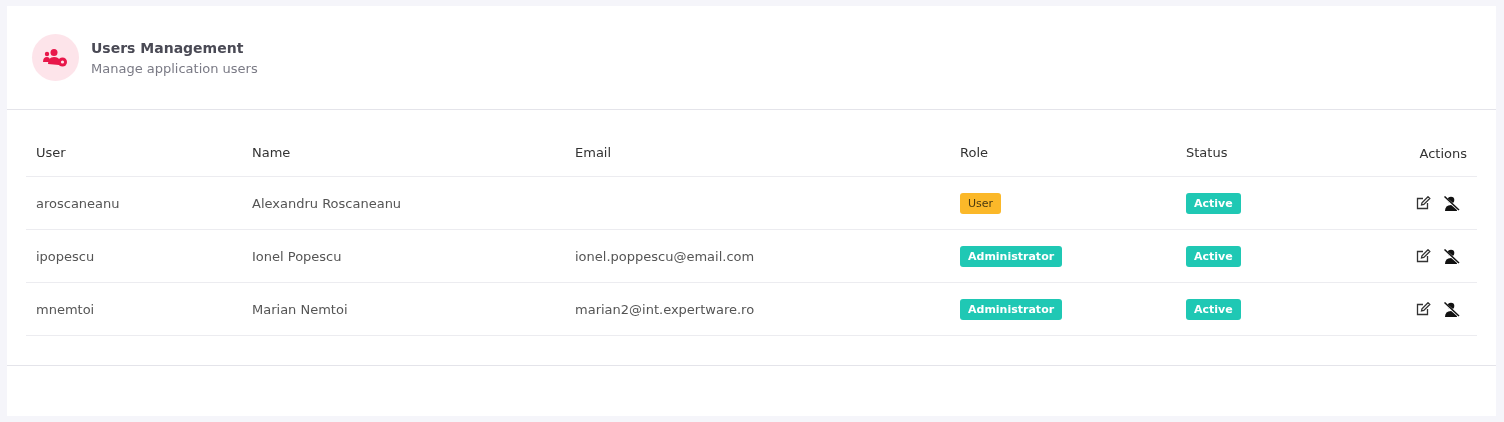 Image resolution: width=1504 pixels, height=422 pixels. I want to click on page-title: Users Management, so click(168, 47).